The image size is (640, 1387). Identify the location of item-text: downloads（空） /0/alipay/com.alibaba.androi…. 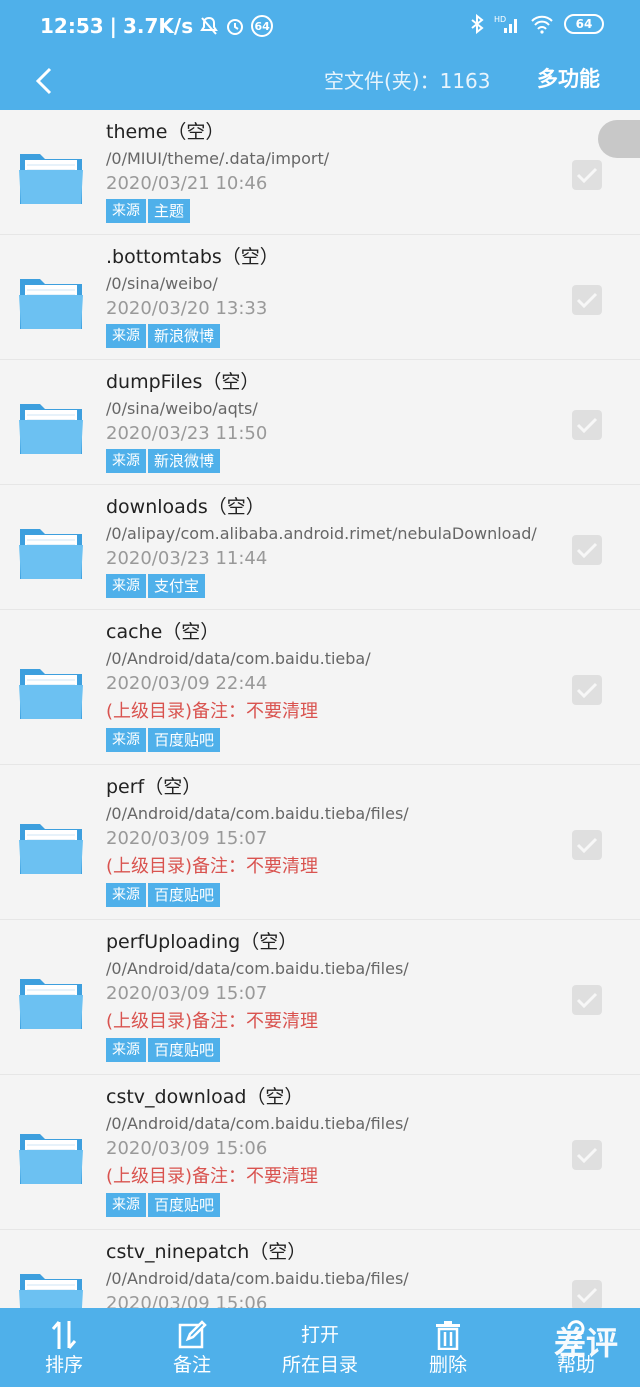
(338, 545).